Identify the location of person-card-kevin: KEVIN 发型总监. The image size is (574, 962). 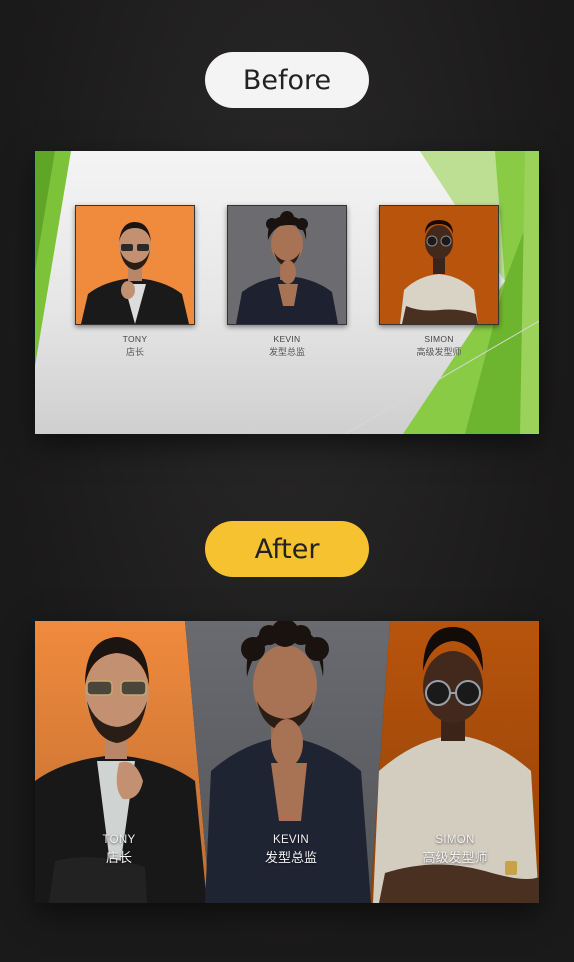
(287, 281).